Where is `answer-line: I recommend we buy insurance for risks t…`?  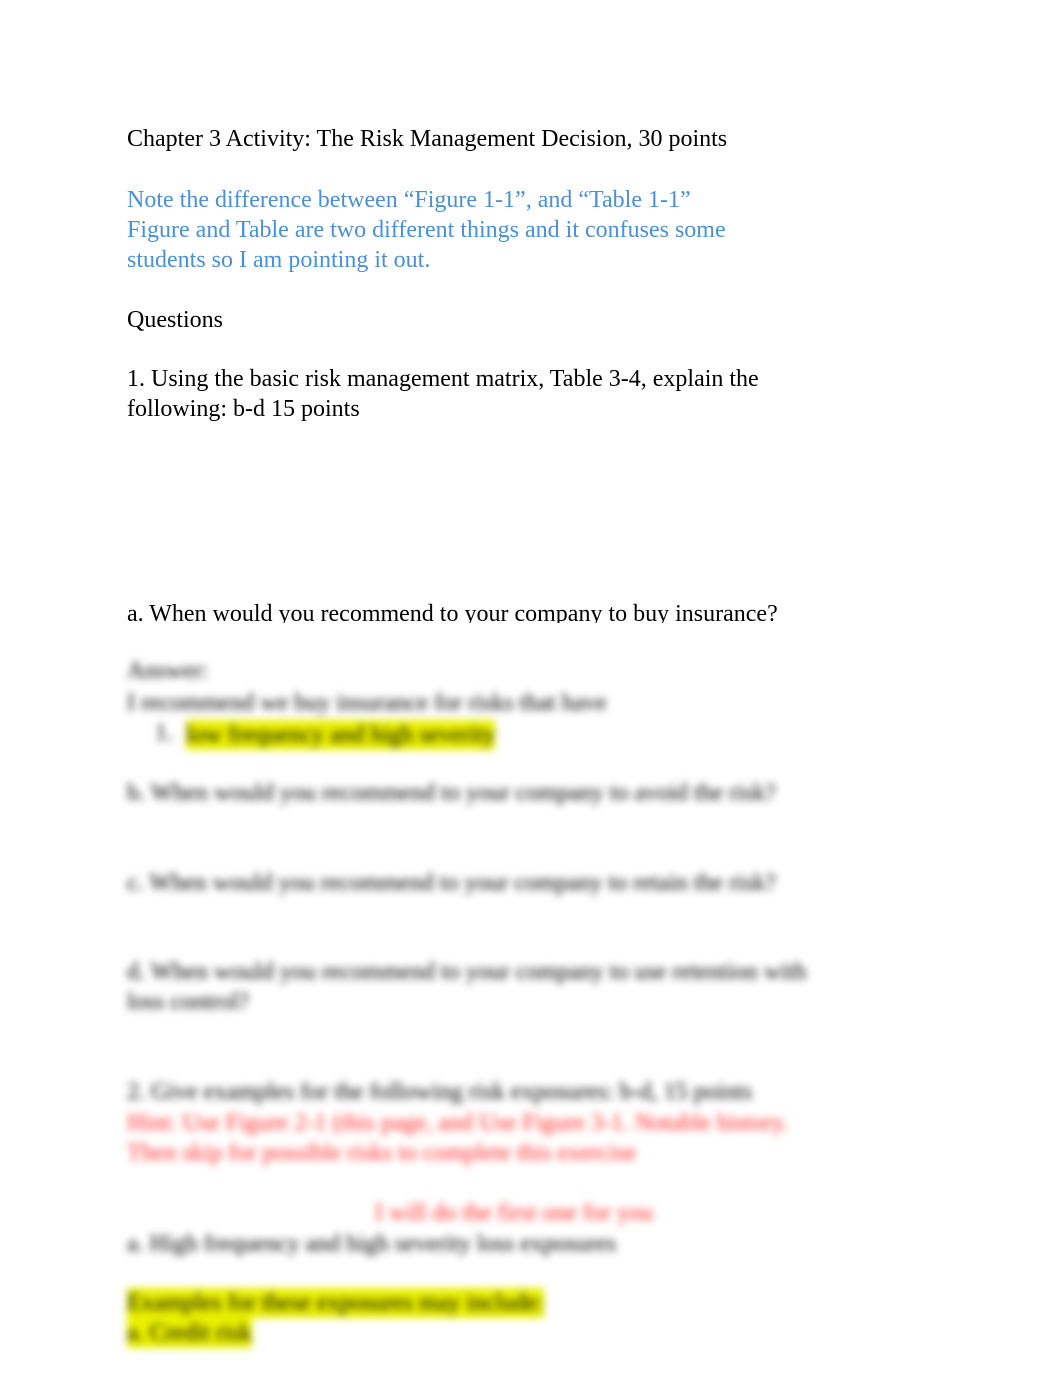 answer-line: I recommend we buy insurance for risks t… is located at coordinates (367, 703).